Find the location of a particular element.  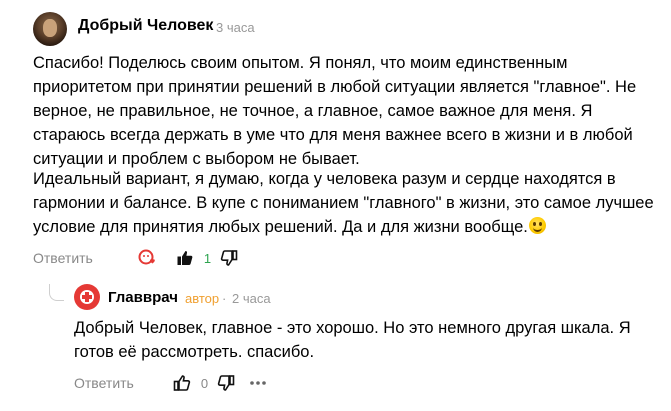

more-options-icon is located at coordinates (258, 383).